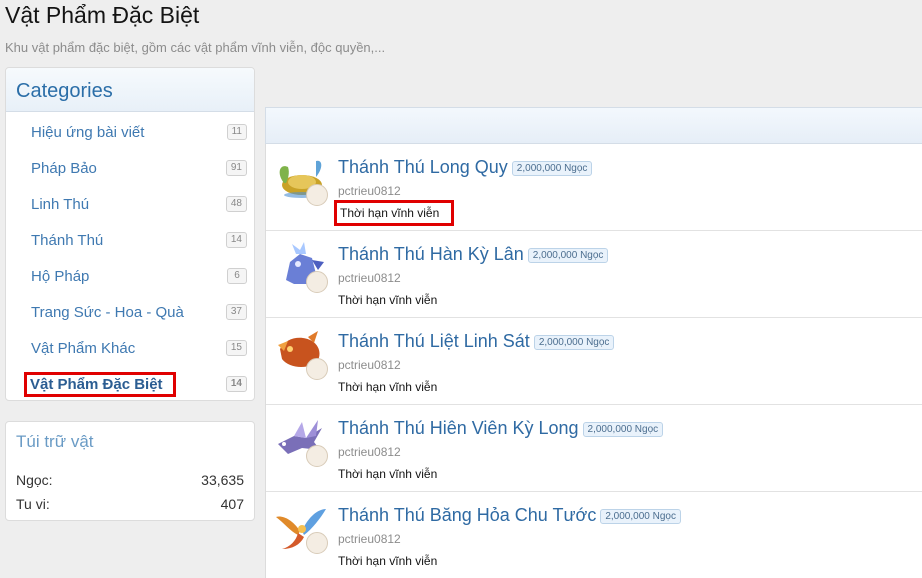 The width and height of the screenshot is (922, 578). Describe the element at coordinates (236, 312) in the screenshot. I see `category-count-badge: 37` at that location.